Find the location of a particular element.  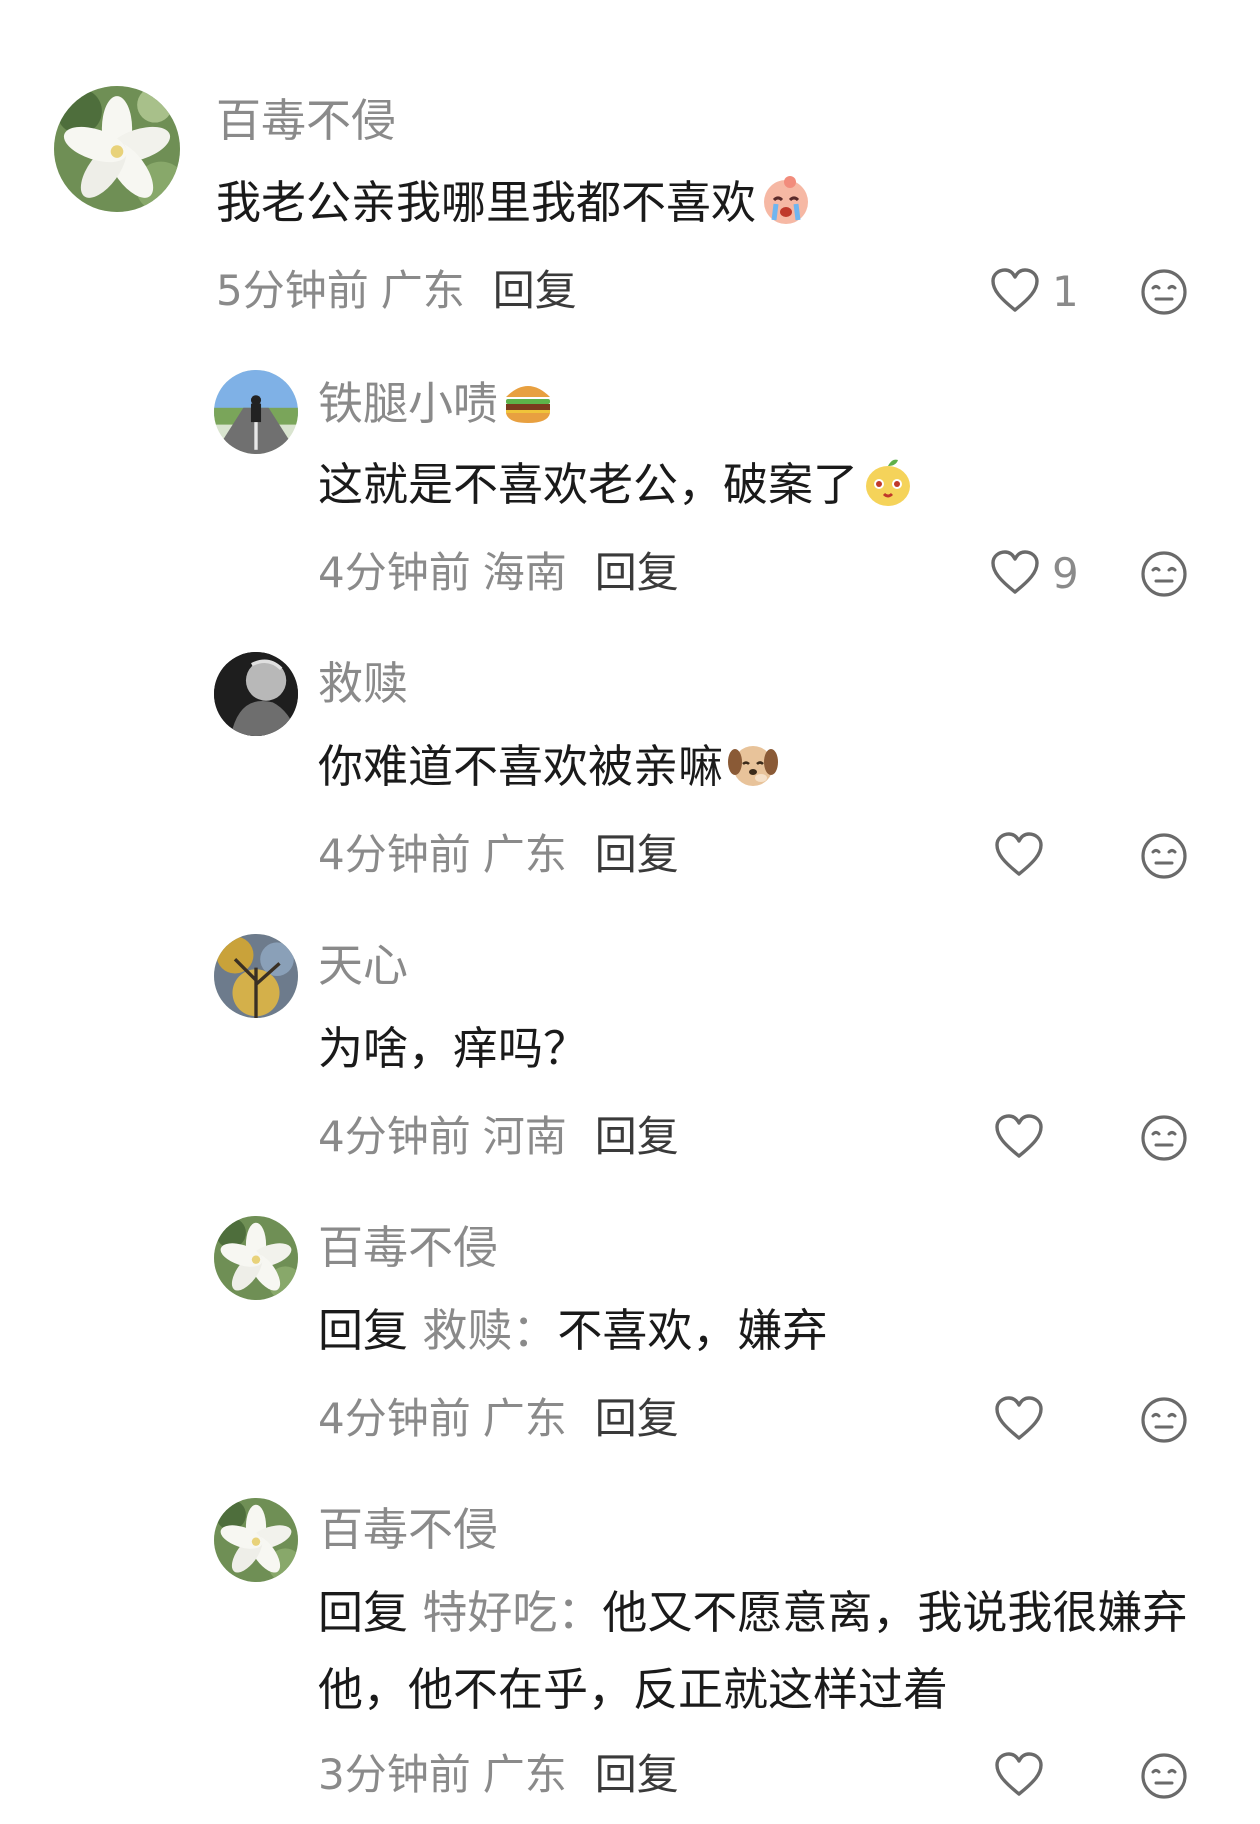

tree-avatar-image is located at coordinates (256, 976).